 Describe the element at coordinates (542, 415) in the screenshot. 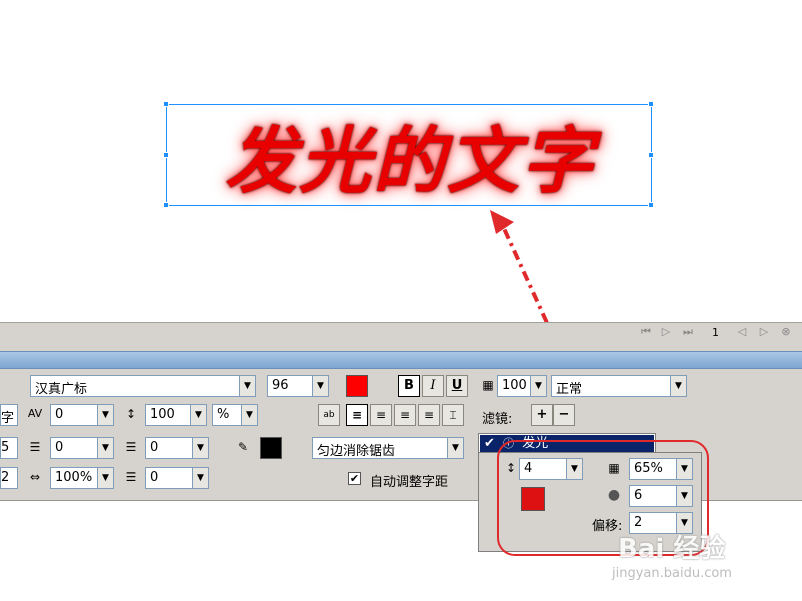

I see `add-filter-button: +` at that location.